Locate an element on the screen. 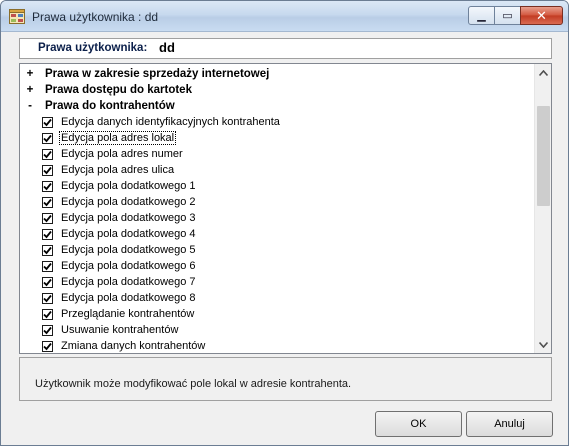 The width and height of the screenshot is (569, 446). permission-item: Edycja pola dodatkowego 2 is located at coordinates (277, 203).